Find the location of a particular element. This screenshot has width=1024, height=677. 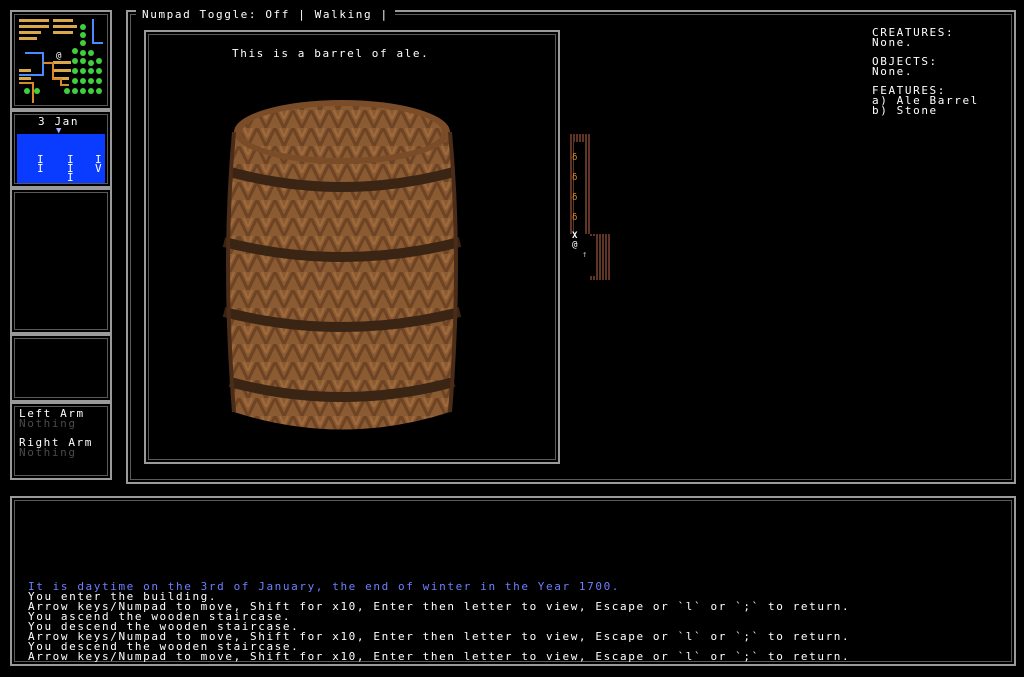

status-text: Numpad Toggle: Off | Walking | is located at coordinates (265, 14).